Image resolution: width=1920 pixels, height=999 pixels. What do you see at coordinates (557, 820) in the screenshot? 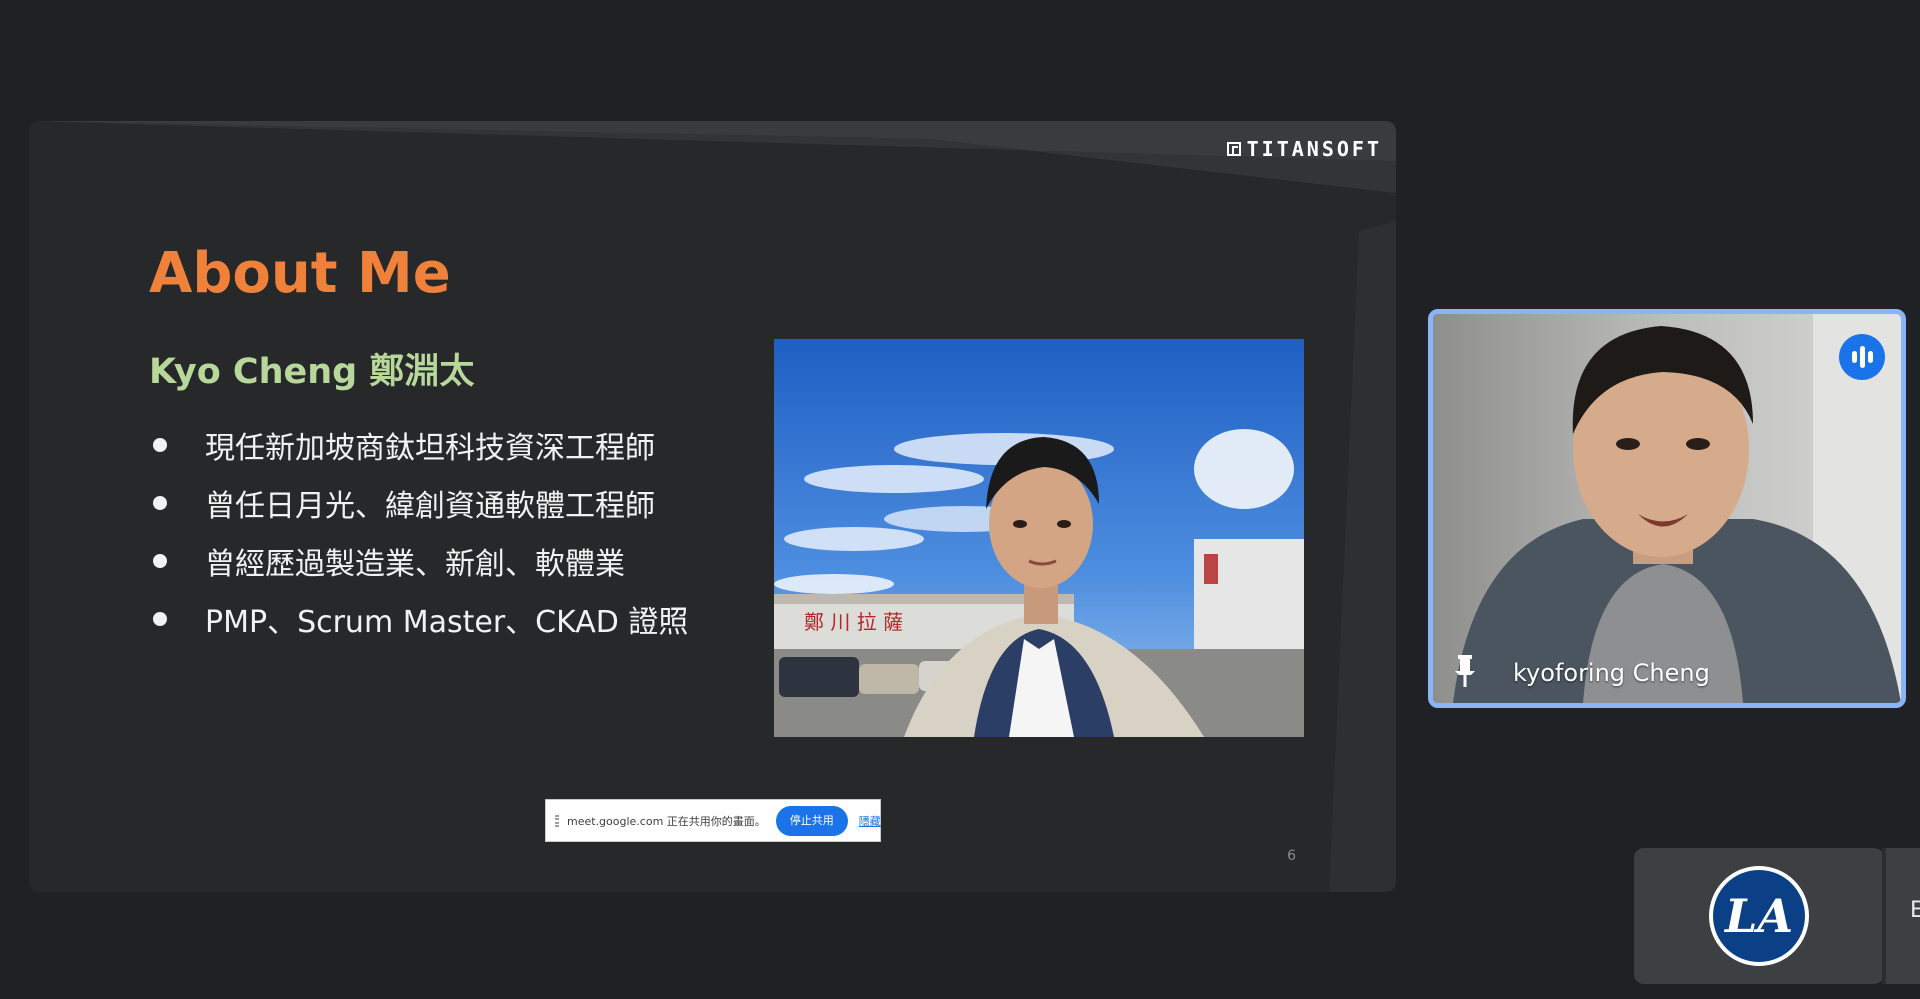
I see `drag-handle-icon` at bounding box center [557, 820].